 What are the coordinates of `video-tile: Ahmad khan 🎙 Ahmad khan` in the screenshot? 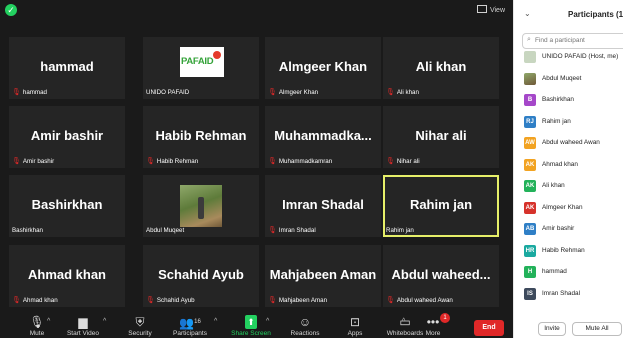 It's located at (67, 276).